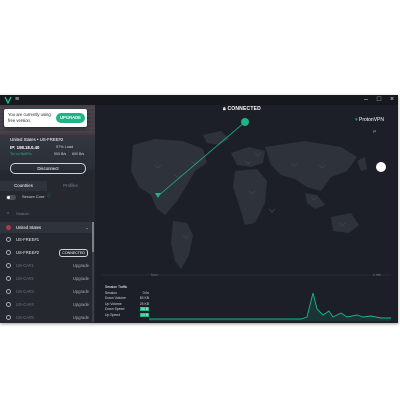 This screenshot has height=416, width=400. Describe the element at coordinates (70, 118) in the screenshot. I see `upgrade-button: UPGRADE` at that location.